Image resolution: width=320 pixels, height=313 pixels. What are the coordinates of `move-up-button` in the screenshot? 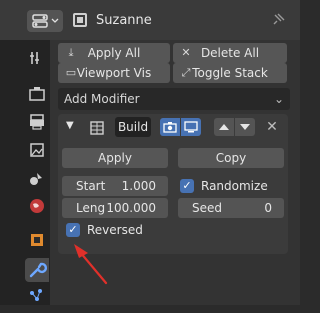 It's located at (224, 127).